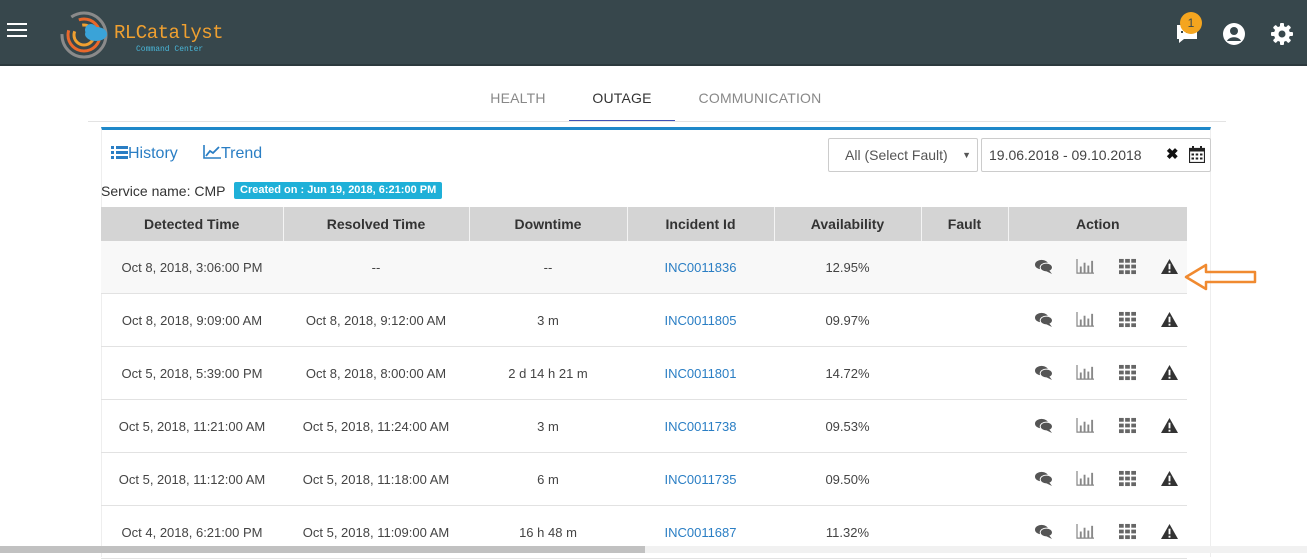 The image size is (1307, 559). Describe the element at coordinates (322, 549) in the screenshot. I see `scrollbar-thumb` at that location.